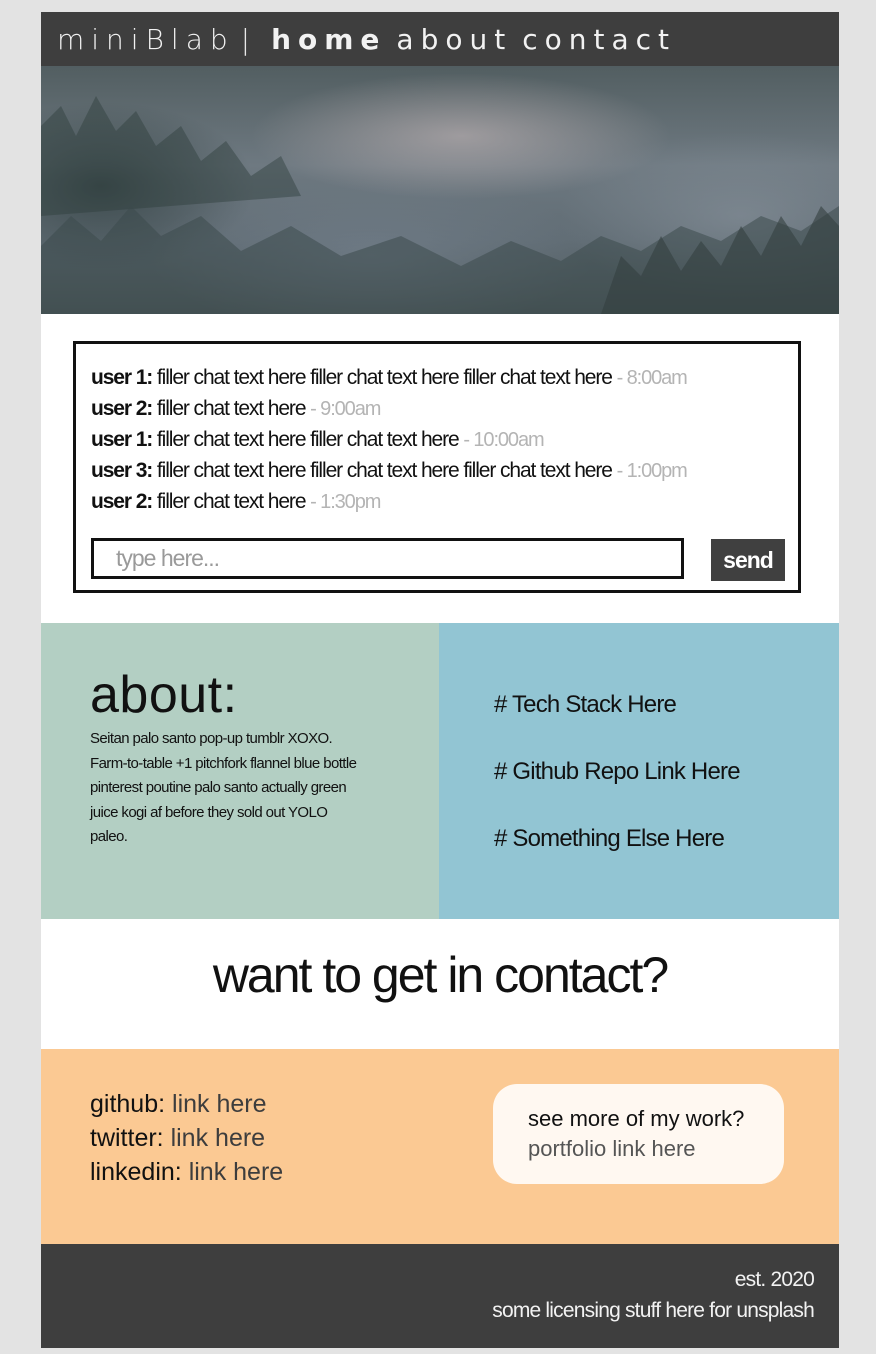 The image size is (876, 1354). Describe the element at coordinates (136, 1172) in the screenshot. I see `social-label: linkedin:` at that location.